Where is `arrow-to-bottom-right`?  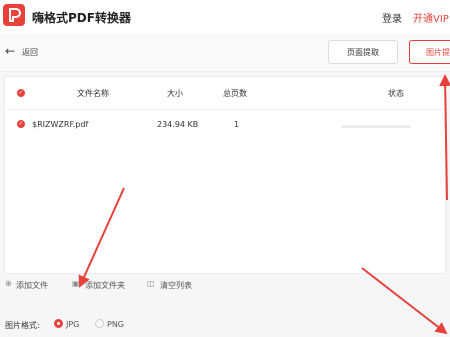
arrow-to-bottom-right is located at coordinates (404, 301).